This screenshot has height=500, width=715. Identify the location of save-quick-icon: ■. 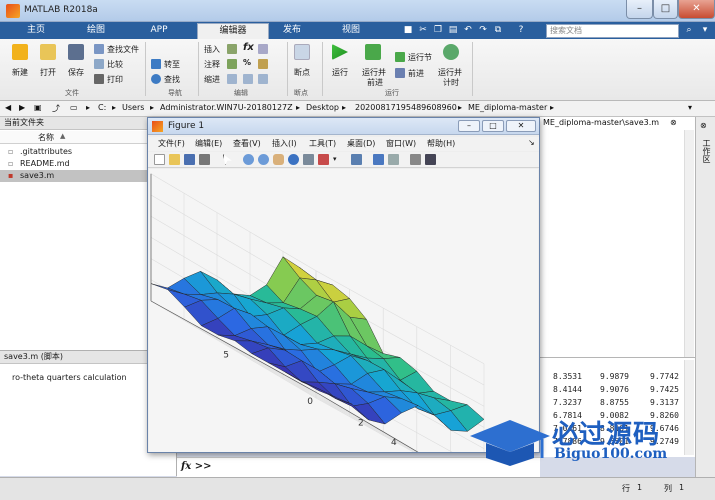
(408, 30).